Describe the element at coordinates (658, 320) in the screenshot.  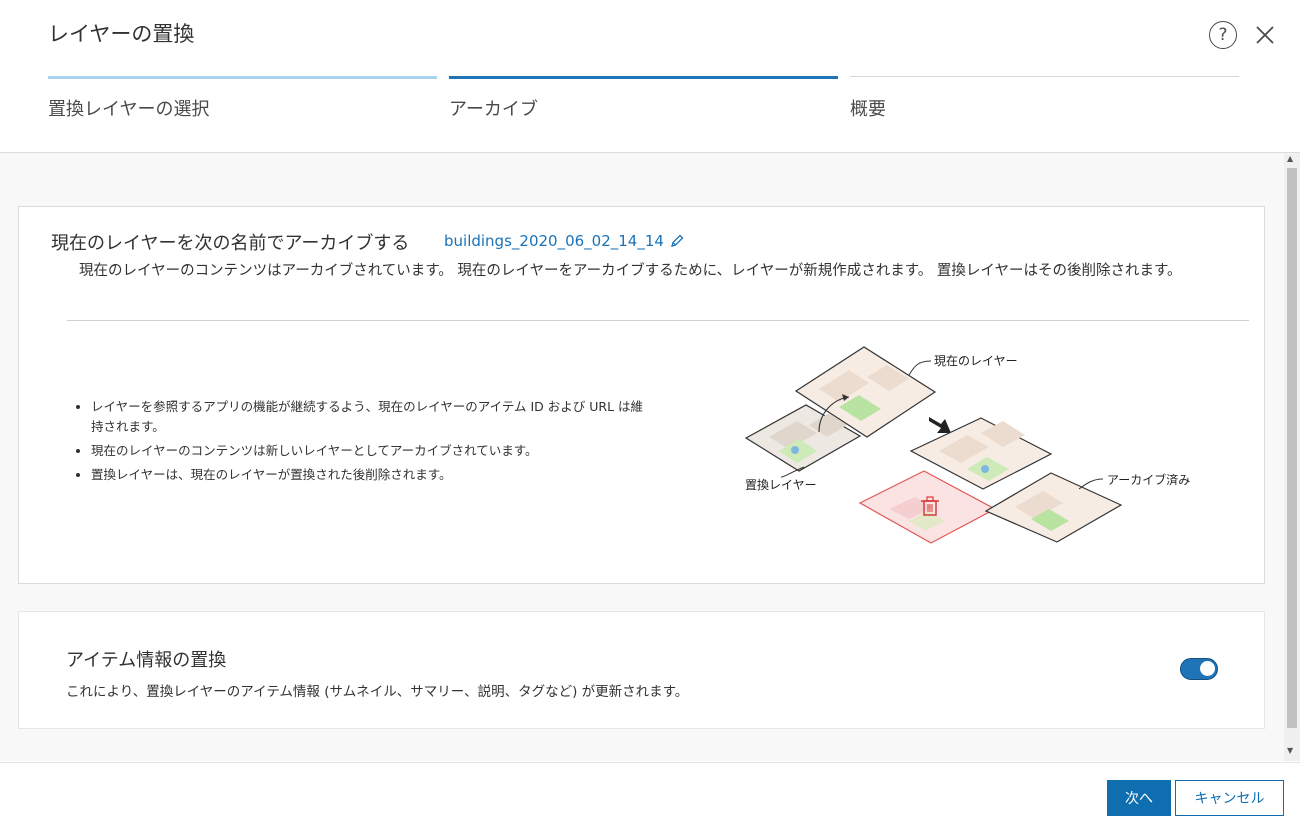
I see `divider` at that location.